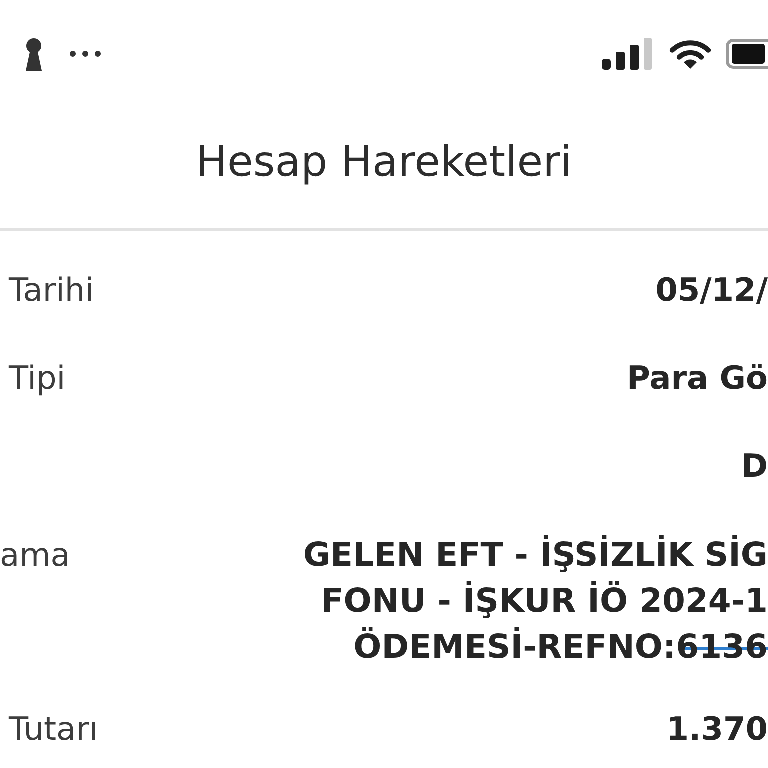 The image size is (768, 768). What do you see at coordinates (384, 162) in the screenshot?
I see `page-title: Hesap Hareketleri` at bounding box center [384, 162].